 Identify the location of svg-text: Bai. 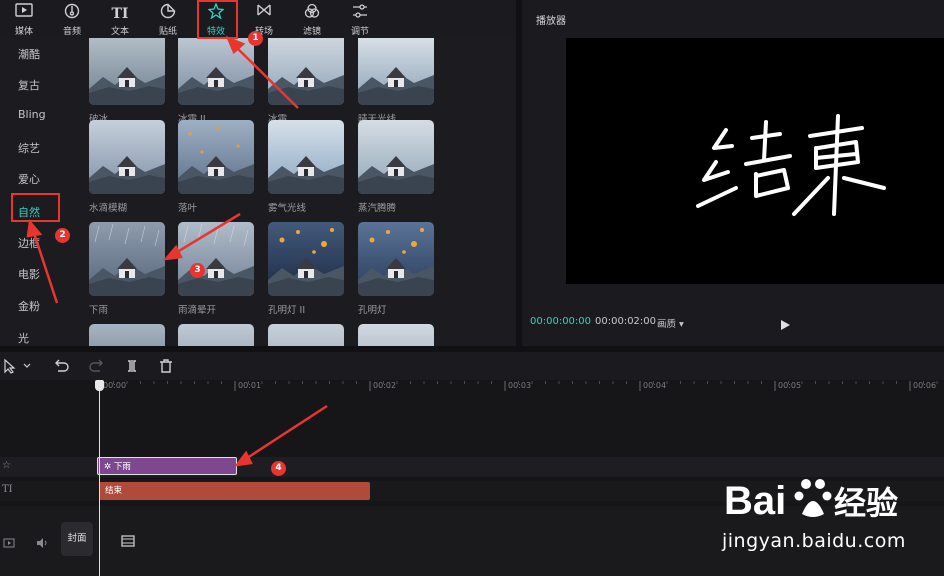
(755, 501).